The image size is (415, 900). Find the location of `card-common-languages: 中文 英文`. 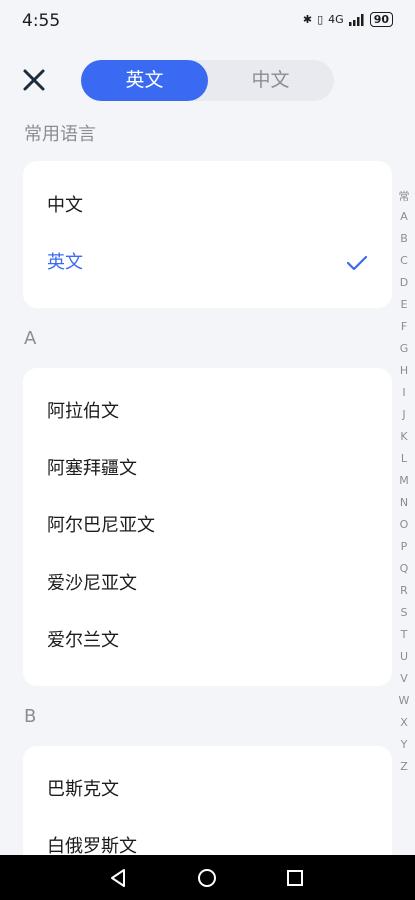

card-common-languages: 中文 英文 is located at coordinates (207, 234).